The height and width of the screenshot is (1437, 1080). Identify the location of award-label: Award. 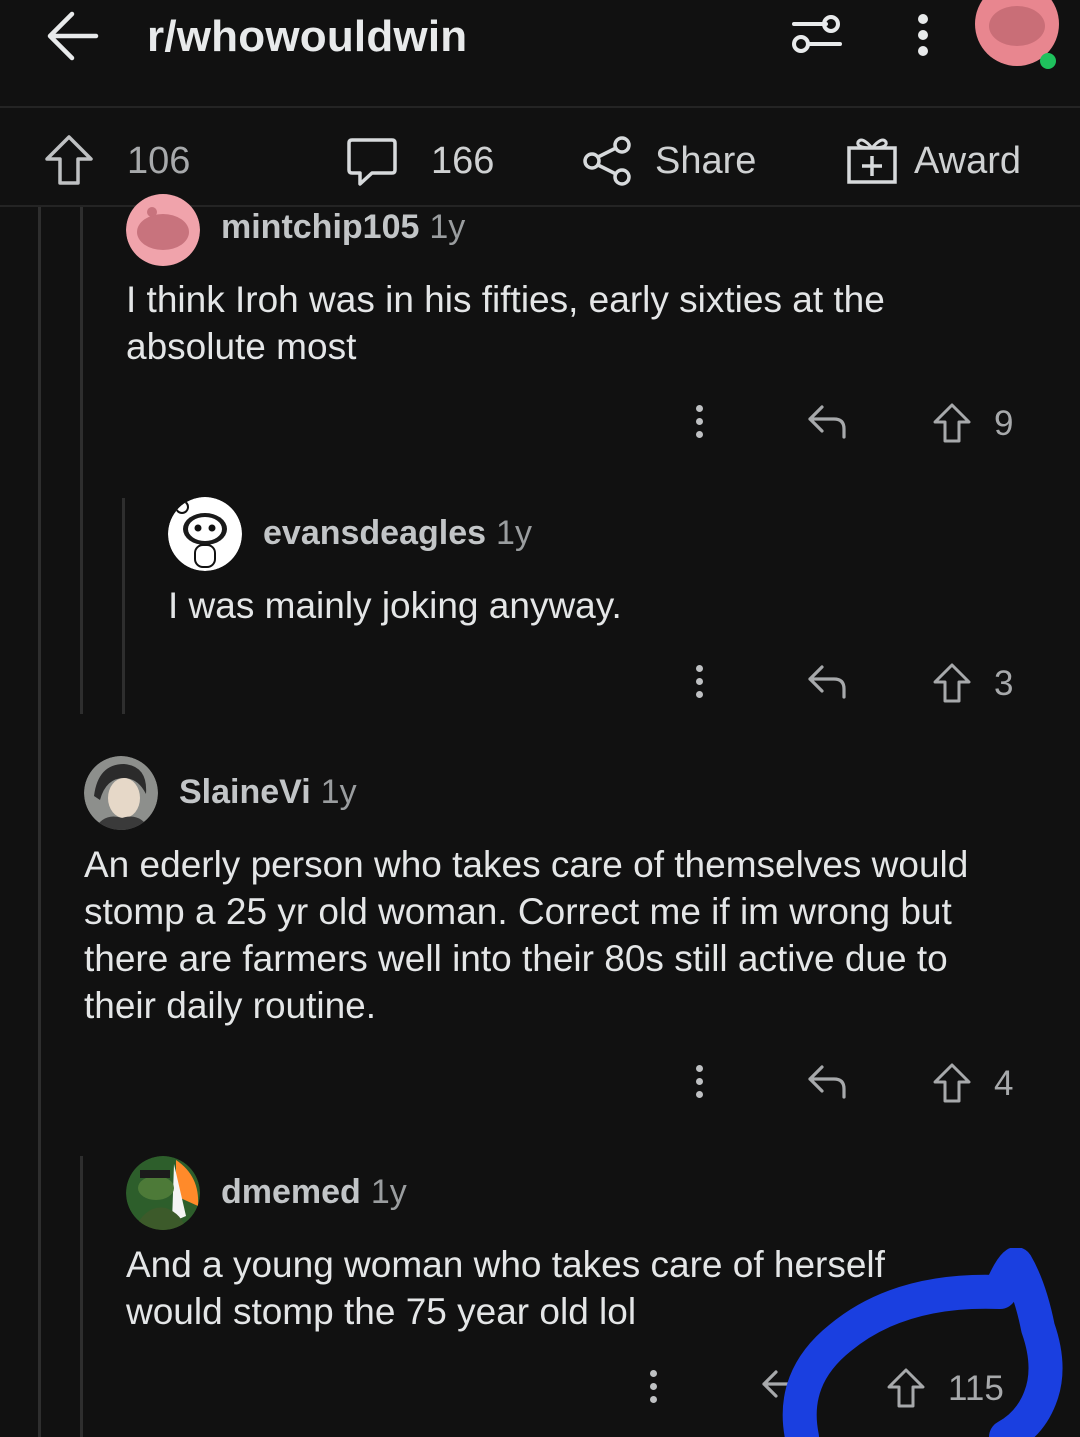
(967, 161).